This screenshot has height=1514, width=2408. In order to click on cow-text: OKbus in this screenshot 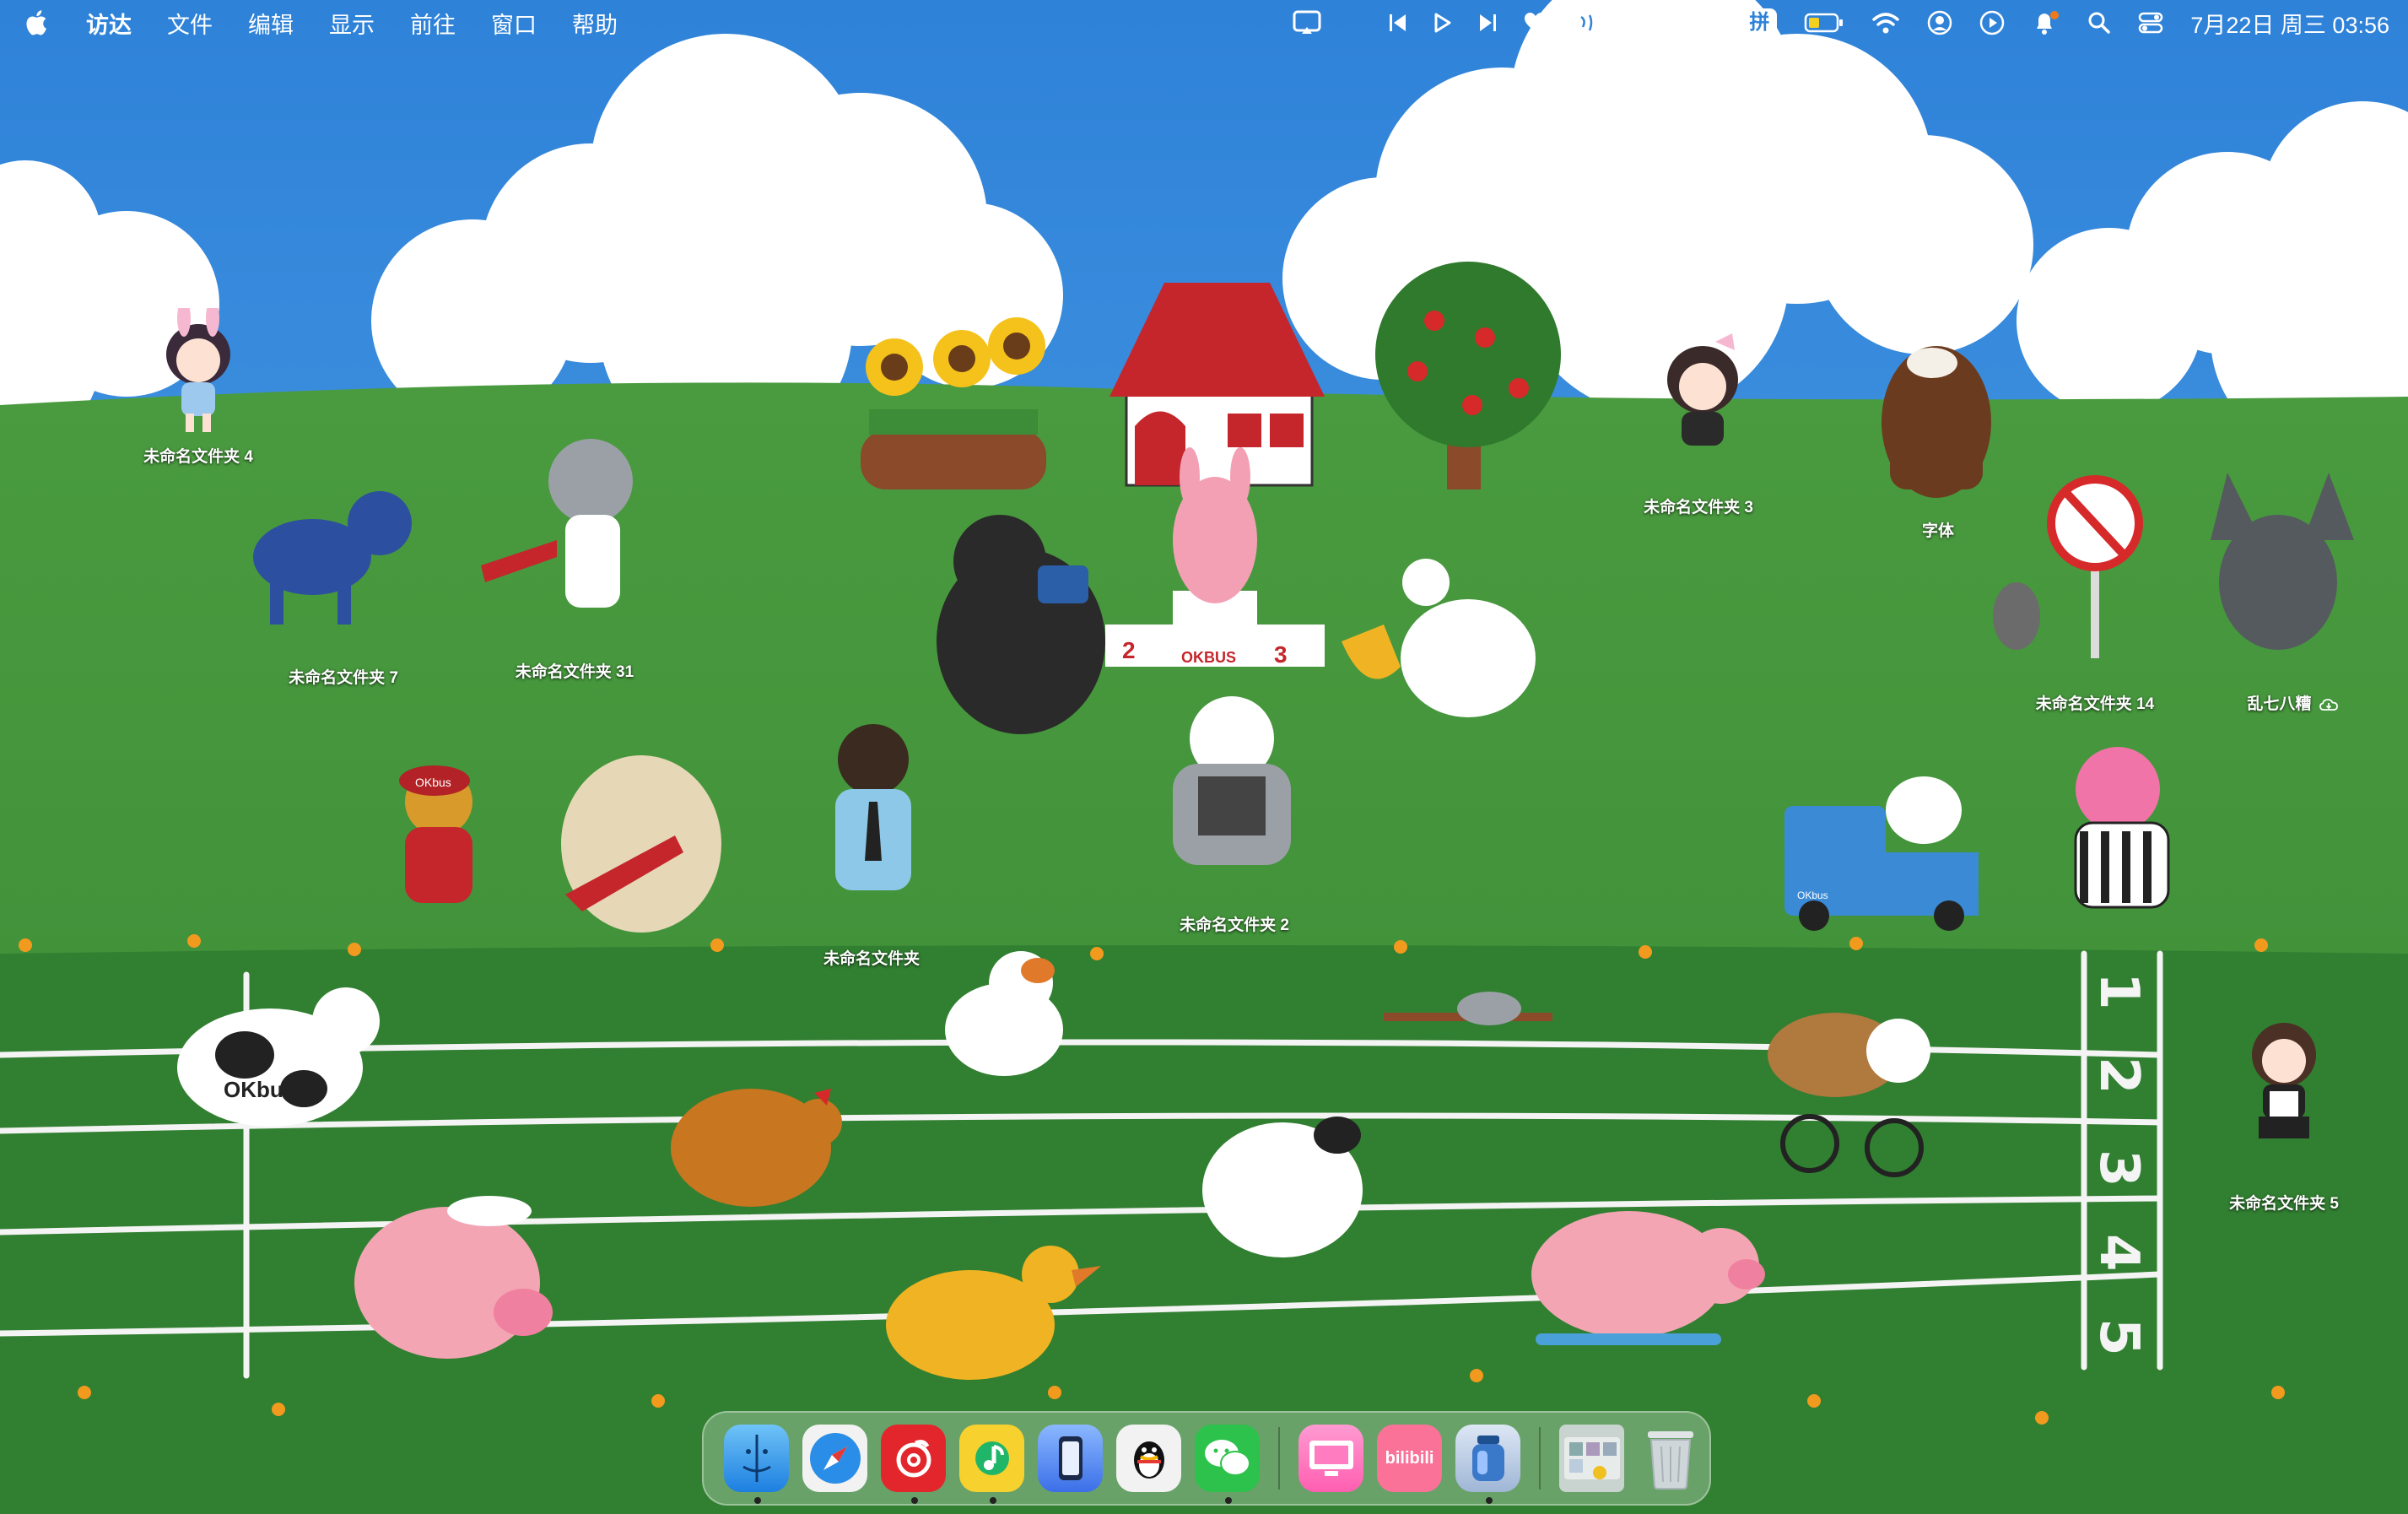, I will do `click(259, 1089)`.